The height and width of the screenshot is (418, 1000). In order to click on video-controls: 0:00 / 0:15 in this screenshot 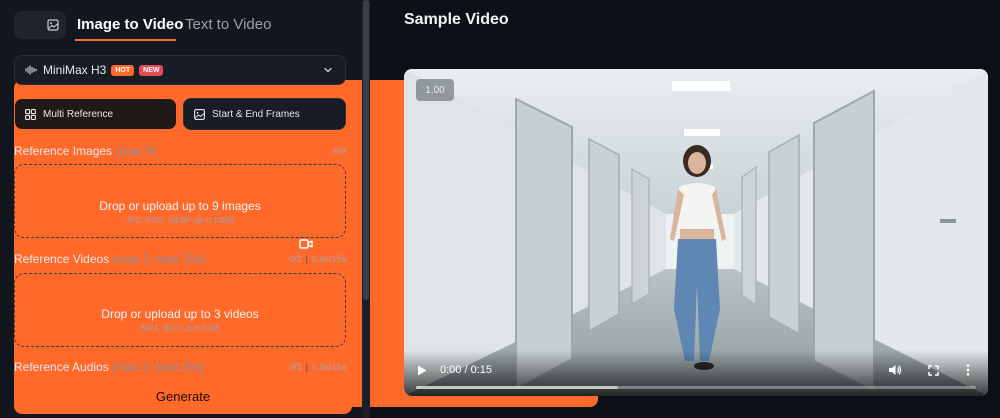, I will do `click(696, 373)`.